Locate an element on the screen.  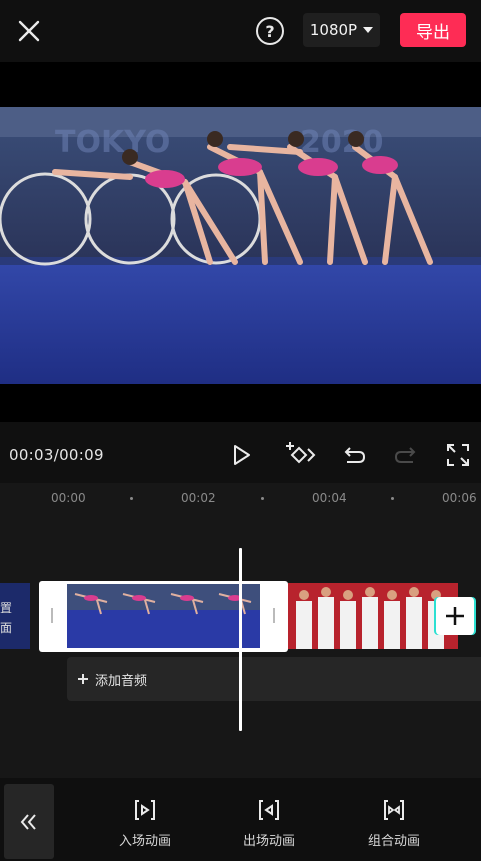
play-icon is located at coordinates (242, 455).